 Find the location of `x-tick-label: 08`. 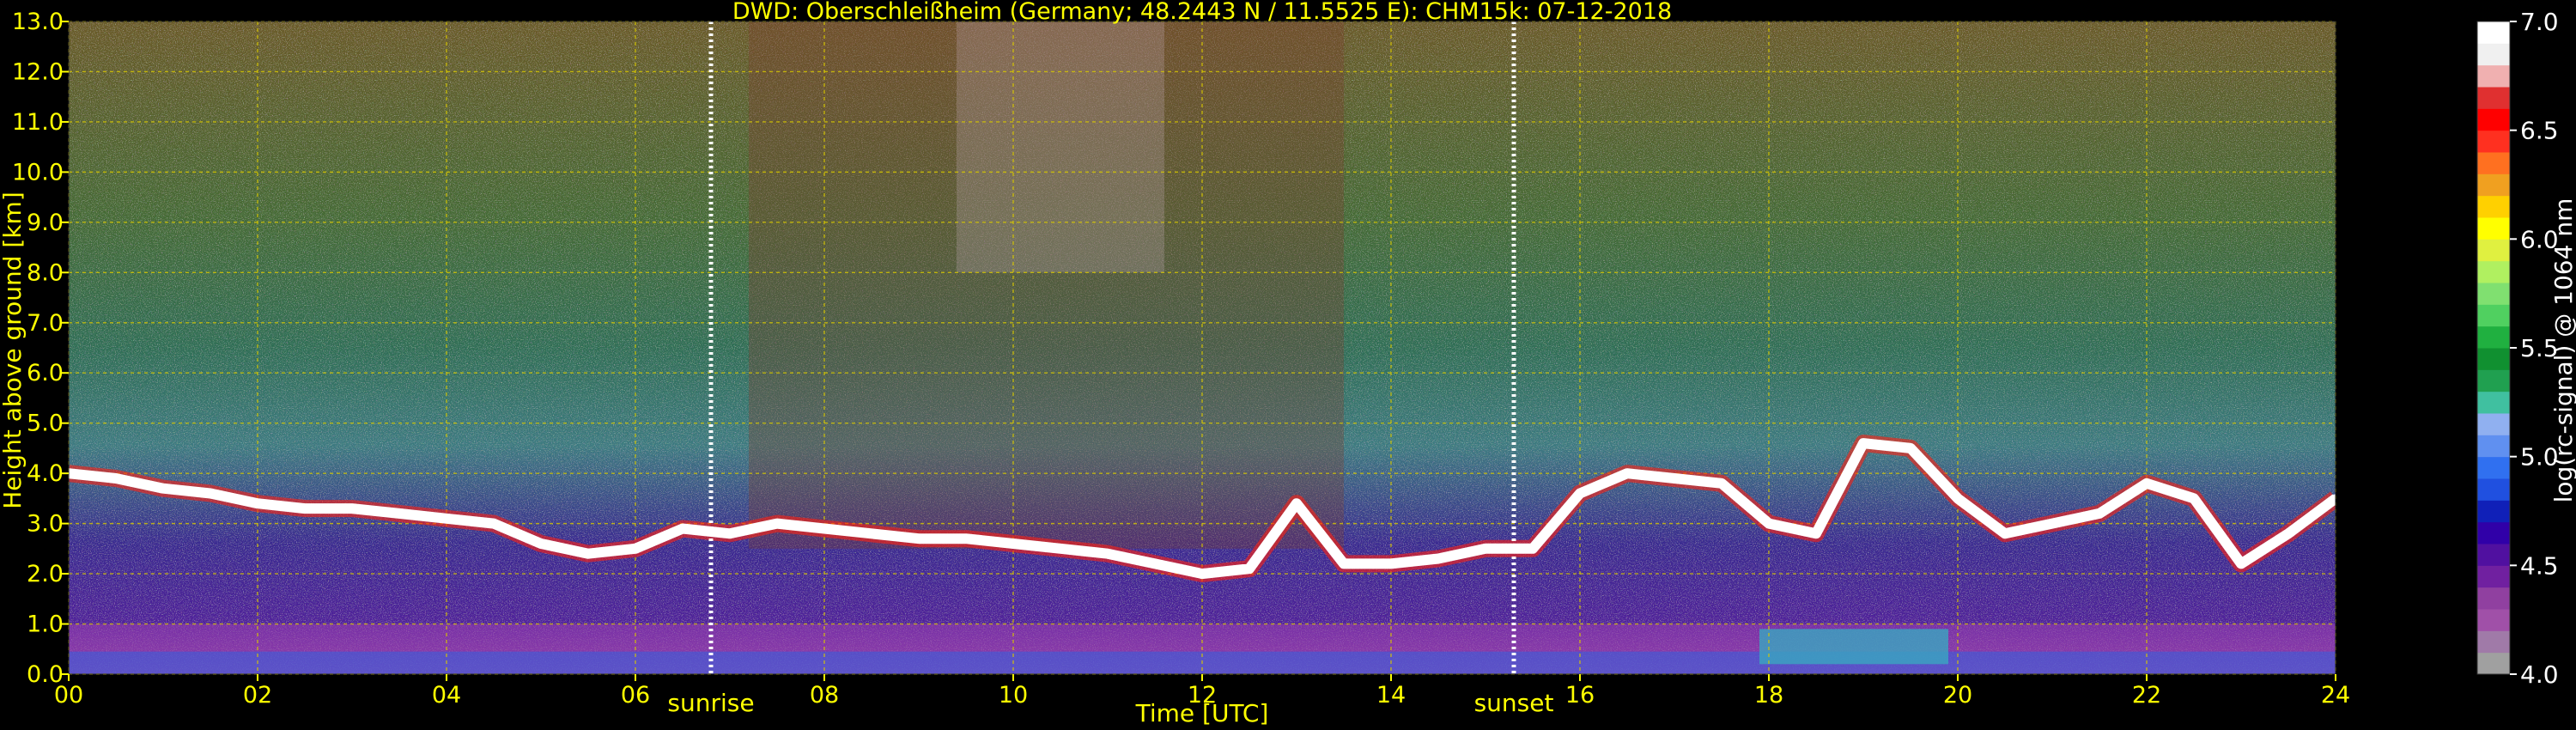

x-tick-label: 08 is located at coordinates (824, 695).